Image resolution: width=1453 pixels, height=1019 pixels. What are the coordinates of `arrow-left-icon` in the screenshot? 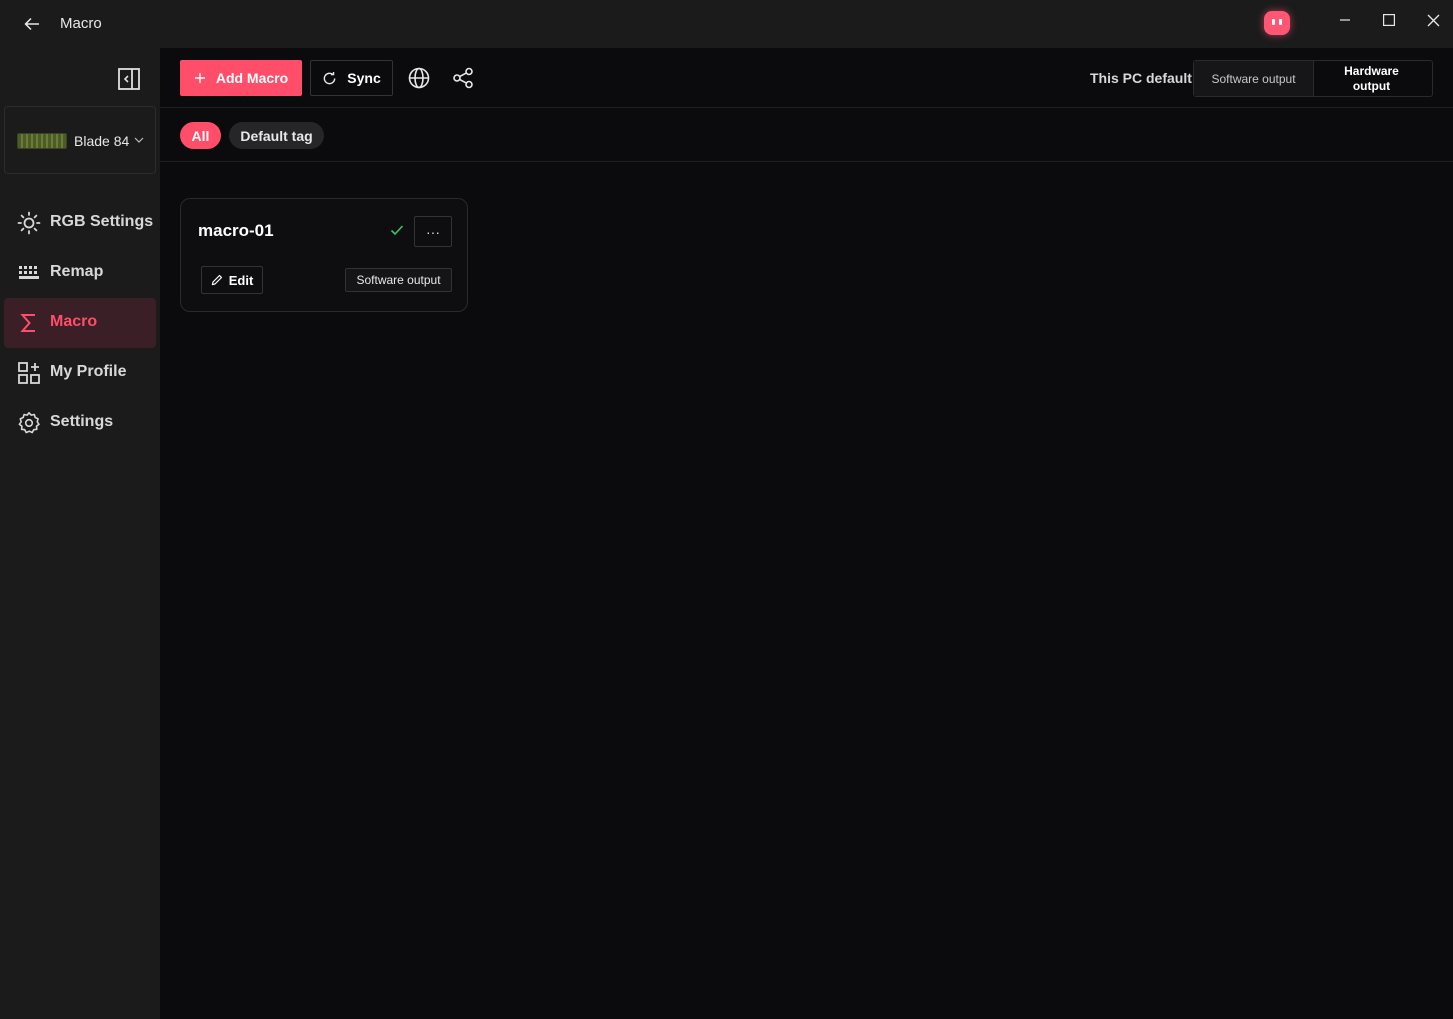 It's located at (31, 24).